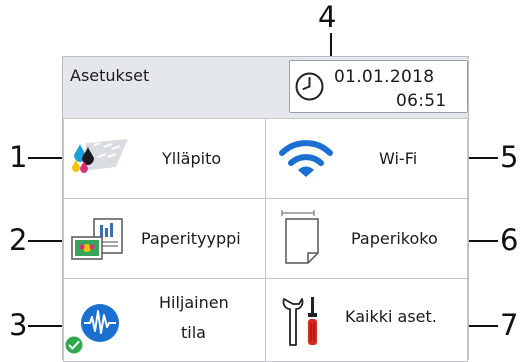  I want to click on paper-type-icon, so click(97, 239).